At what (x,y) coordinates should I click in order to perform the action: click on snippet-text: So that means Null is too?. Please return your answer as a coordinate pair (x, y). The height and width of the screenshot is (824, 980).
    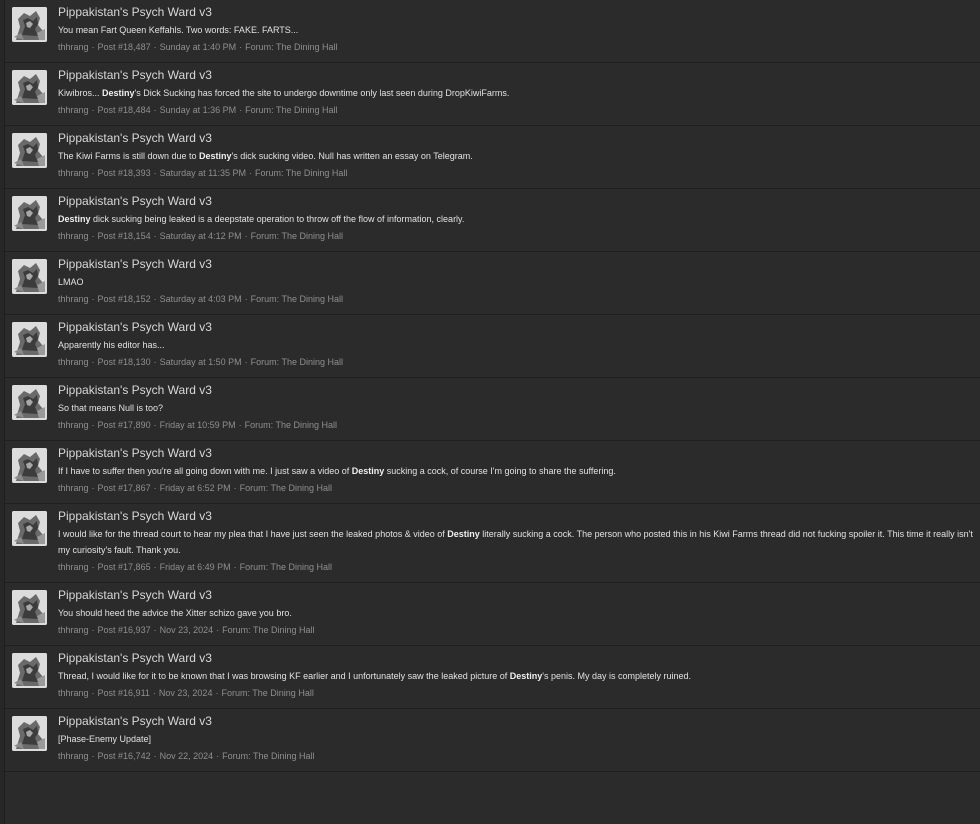
    Looking at the image, I should click on (111, 408).